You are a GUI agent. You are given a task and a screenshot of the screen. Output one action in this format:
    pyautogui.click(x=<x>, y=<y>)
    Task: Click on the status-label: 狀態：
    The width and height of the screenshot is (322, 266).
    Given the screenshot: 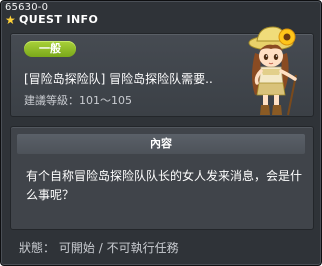 What is the action you would take?
    pyautogui.click(x=37, y=248)
    